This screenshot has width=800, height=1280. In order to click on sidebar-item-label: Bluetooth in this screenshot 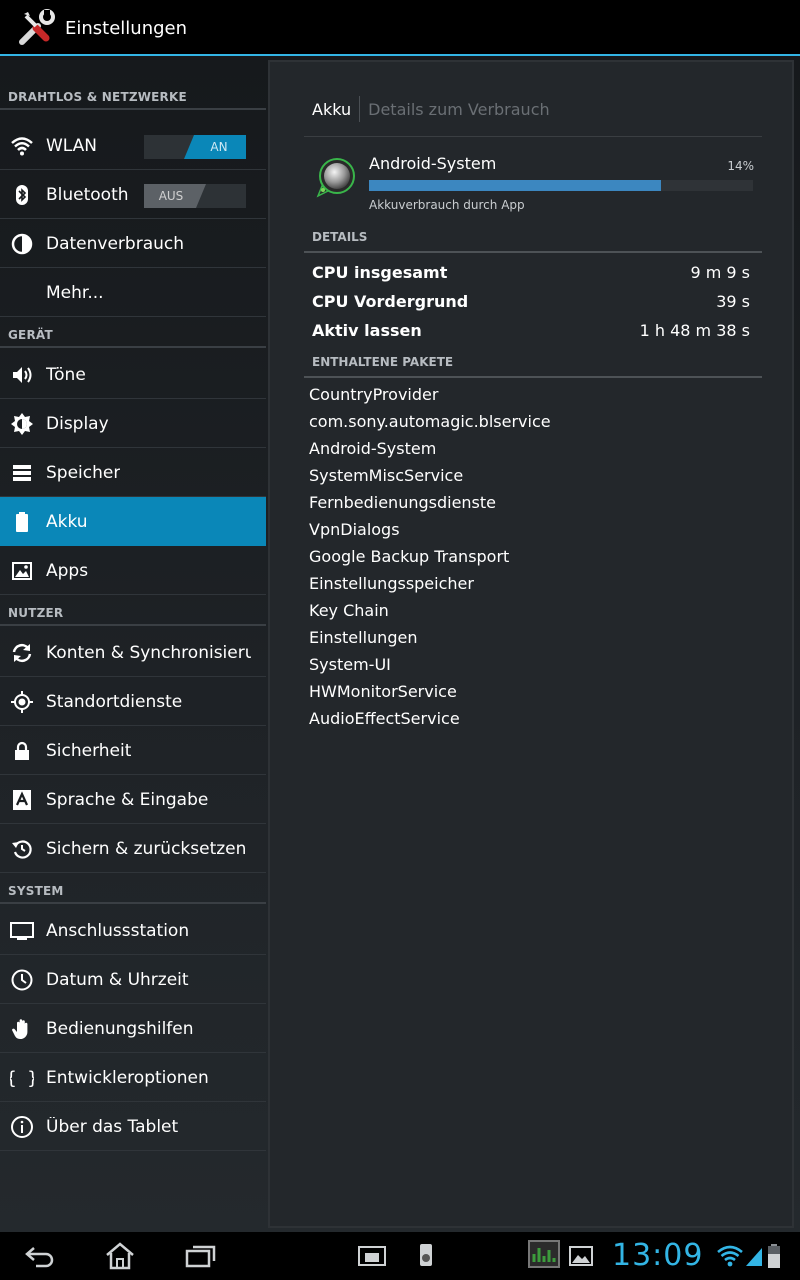, I will do `click(87, 194)`.